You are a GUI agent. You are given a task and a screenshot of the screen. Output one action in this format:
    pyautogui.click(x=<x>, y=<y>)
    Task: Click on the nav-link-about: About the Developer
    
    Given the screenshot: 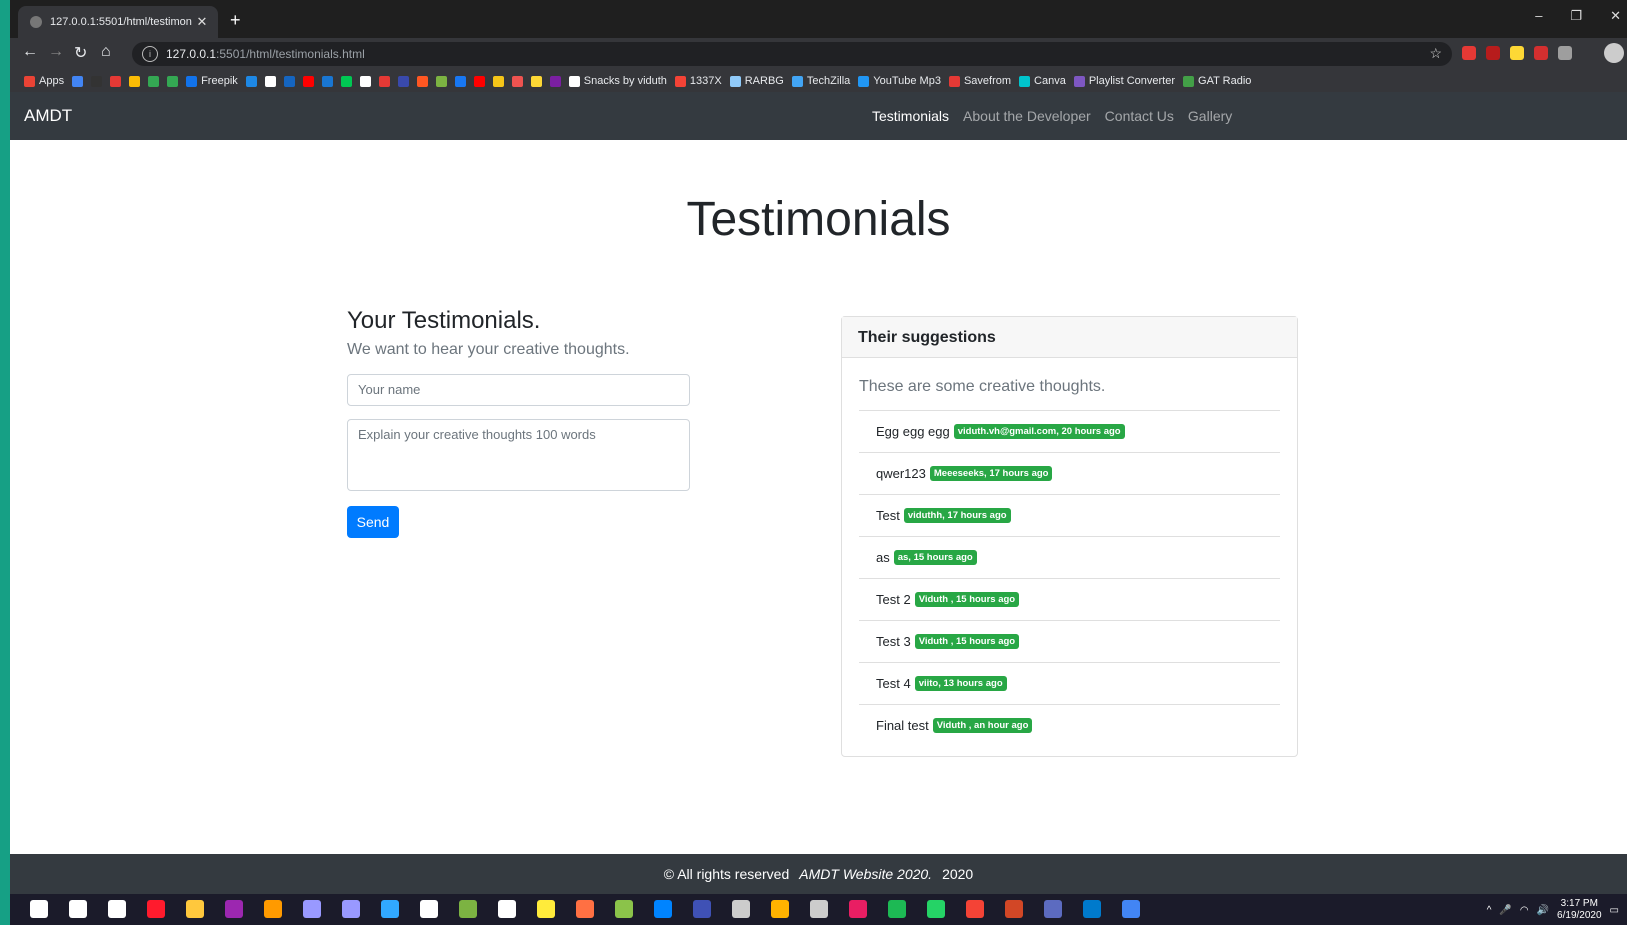 What is the action you would take?
    pyautogui.click(x=1027, y=116)
    